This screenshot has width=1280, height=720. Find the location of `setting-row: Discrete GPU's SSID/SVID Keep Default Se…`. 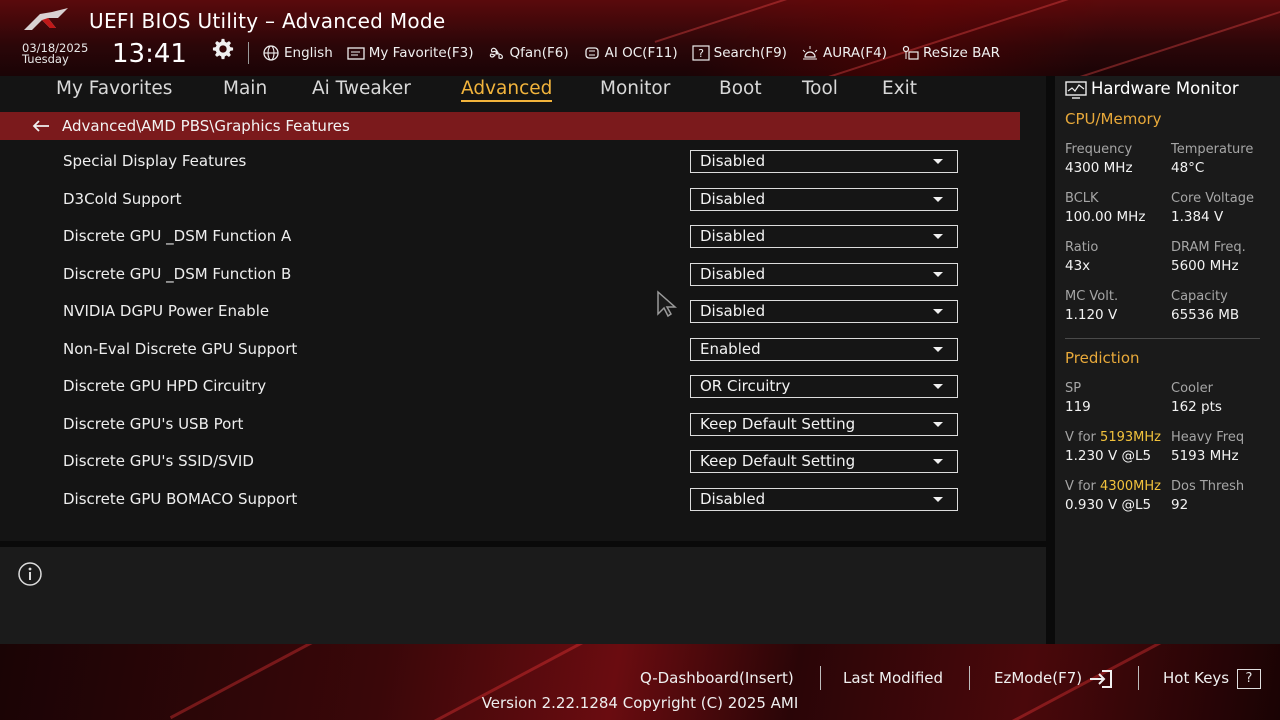

setting-row: Discrete GPU's SSID/SVID Keep Default Se… is located at coordinates (523, 463).